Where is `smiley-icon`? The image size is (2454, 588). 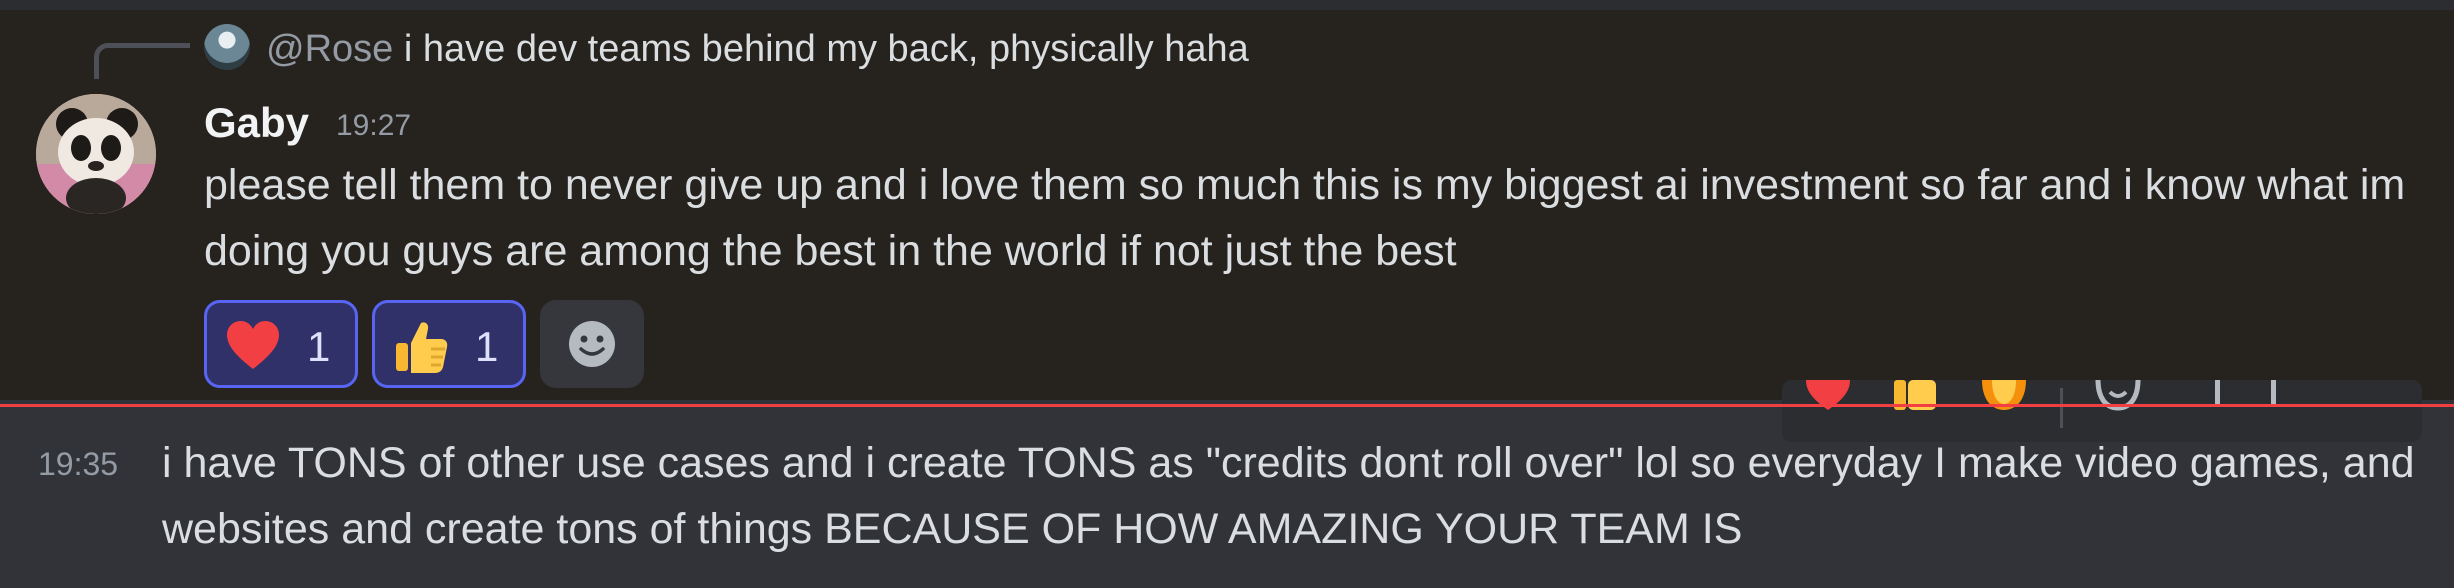 smiley-icon is located at coordinates (592, 344).